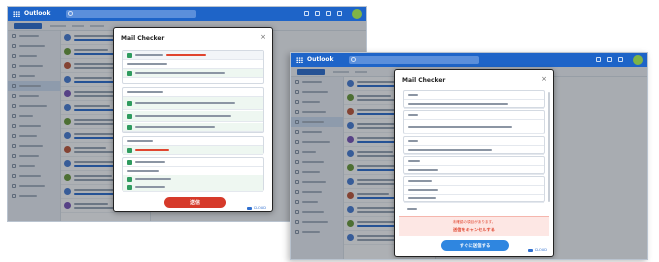 The height and width of the screenshot is (262, 659). What do you see at coordinates (475, 245) in the screenshot?
I see `send-now-button: すぐに送信する` at bounding box center [475, 245].